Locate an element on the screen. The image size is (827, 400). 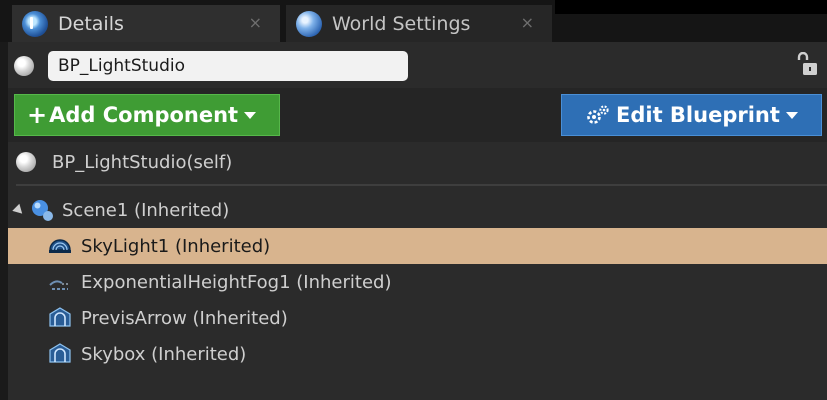
tree-item-label: ExponentialHeightFog1 (Inherited) is located at coordinates (236, 282).